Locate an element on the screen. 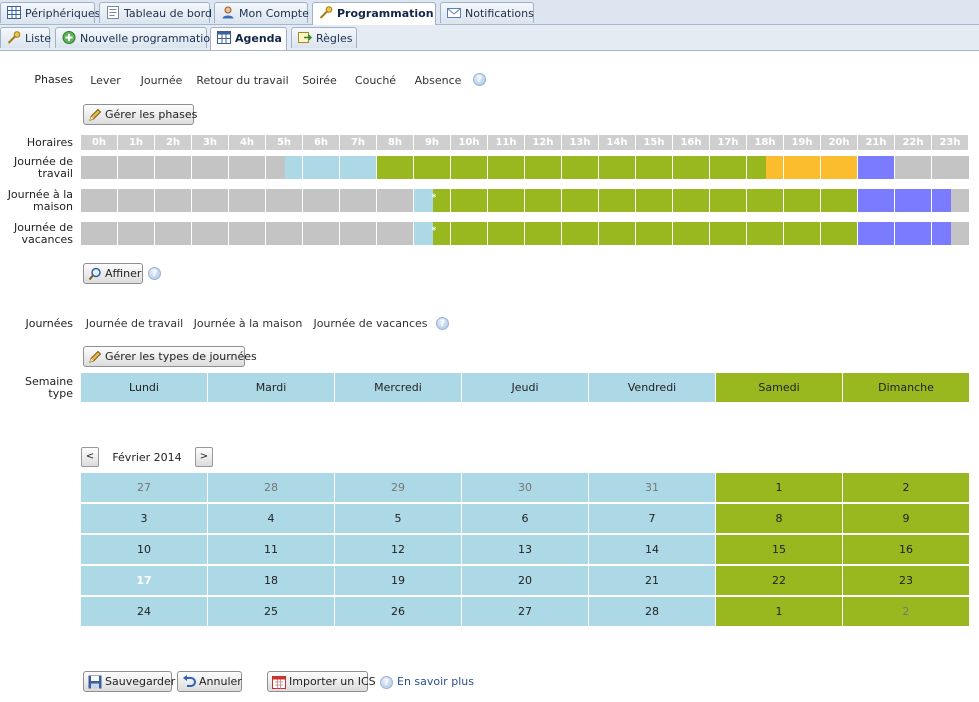  calendar-day: 20 is located at coordinates (525, 581).